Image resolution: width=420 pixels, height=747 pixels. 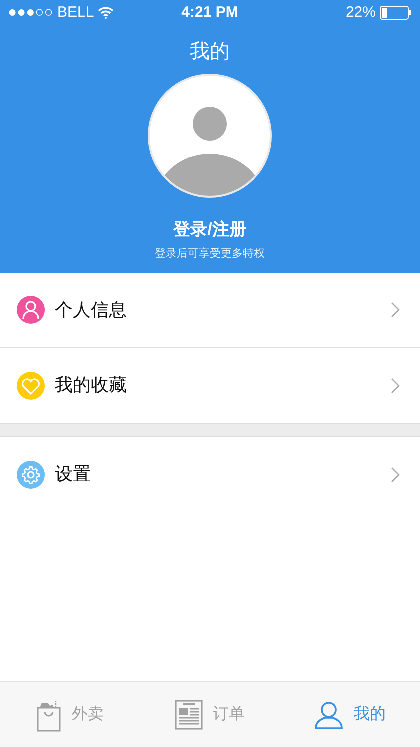 What do you see at coordinates (396, 13) in the screenshot?
I see `battery-icon` at bounding box center [396, 13].